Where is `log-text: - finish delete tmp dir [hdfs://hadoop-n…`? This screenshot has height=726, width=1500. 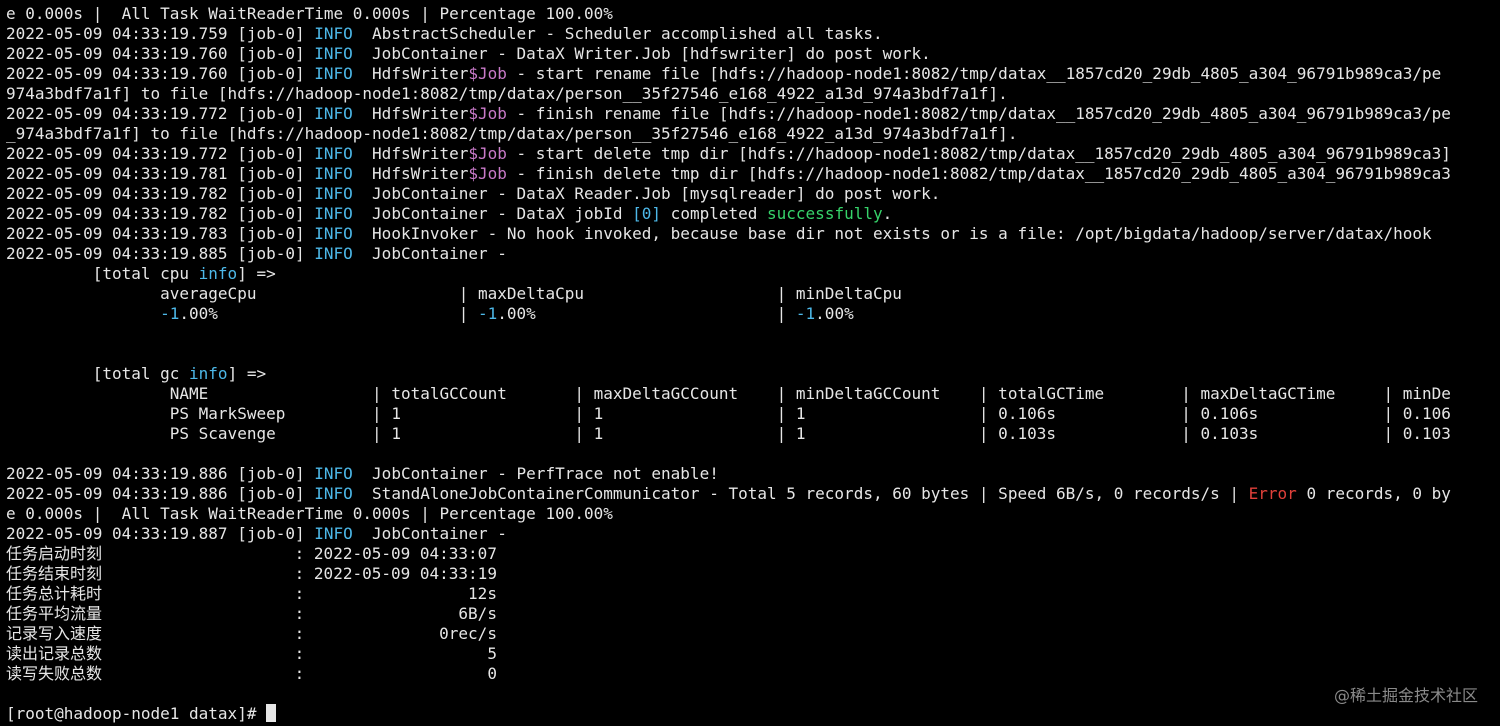
log-text: - finish delete tmp dir [hdfs://hadoop-n… is located at coordinates (978, 173).